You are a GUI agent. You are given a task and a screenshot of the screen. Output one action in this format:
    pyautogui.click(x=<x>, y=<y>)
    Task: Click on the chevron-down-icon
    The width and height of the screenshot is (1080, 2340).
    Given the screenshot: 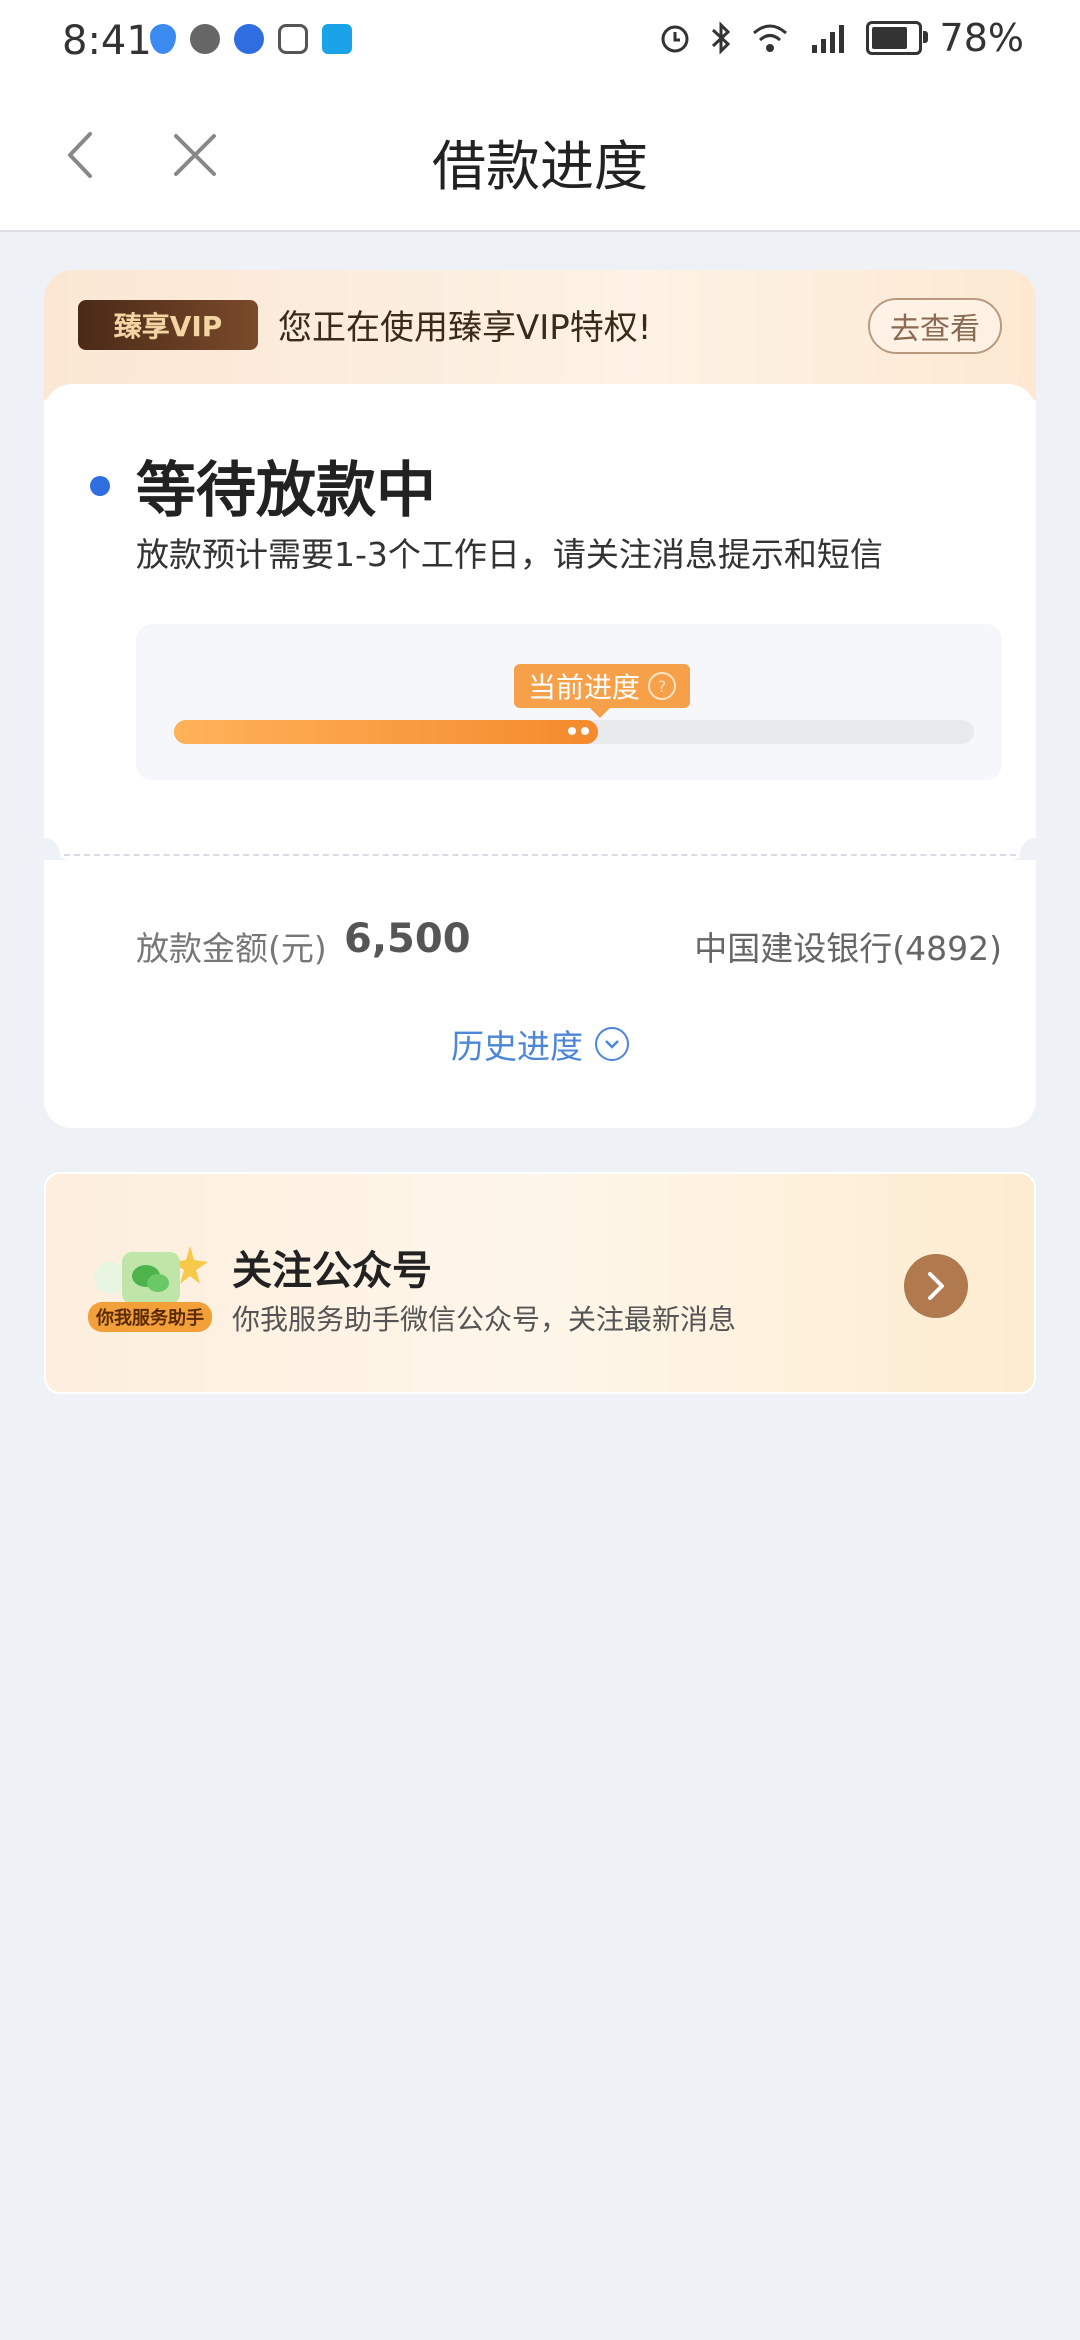 What is the action you would take?
    pyautogui.click(x=612, y=1044)
    